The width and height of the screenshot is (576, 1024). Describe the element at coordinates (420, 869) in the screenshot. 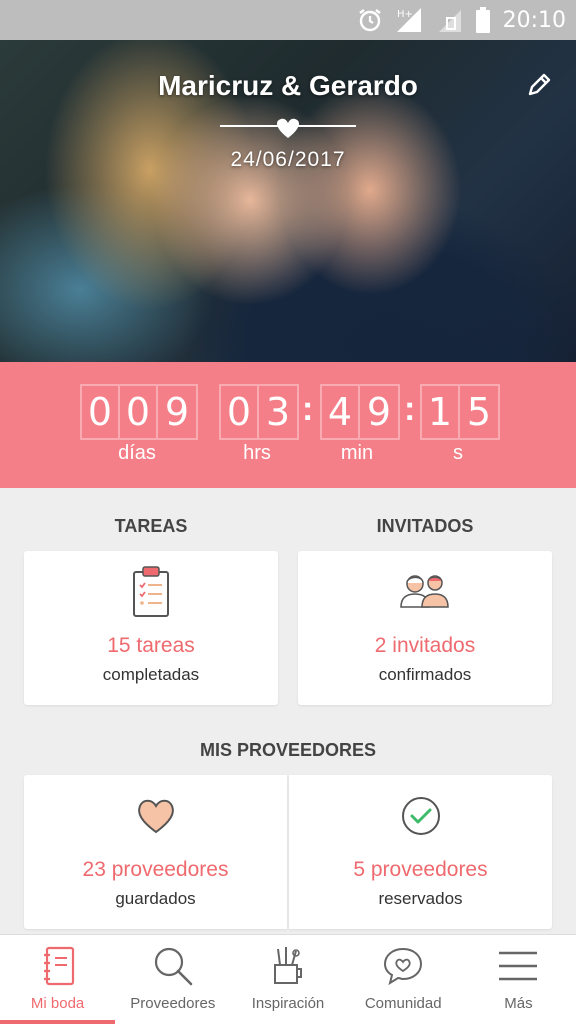

I see `vendors-booked-count: 5 proveedores` at that location.